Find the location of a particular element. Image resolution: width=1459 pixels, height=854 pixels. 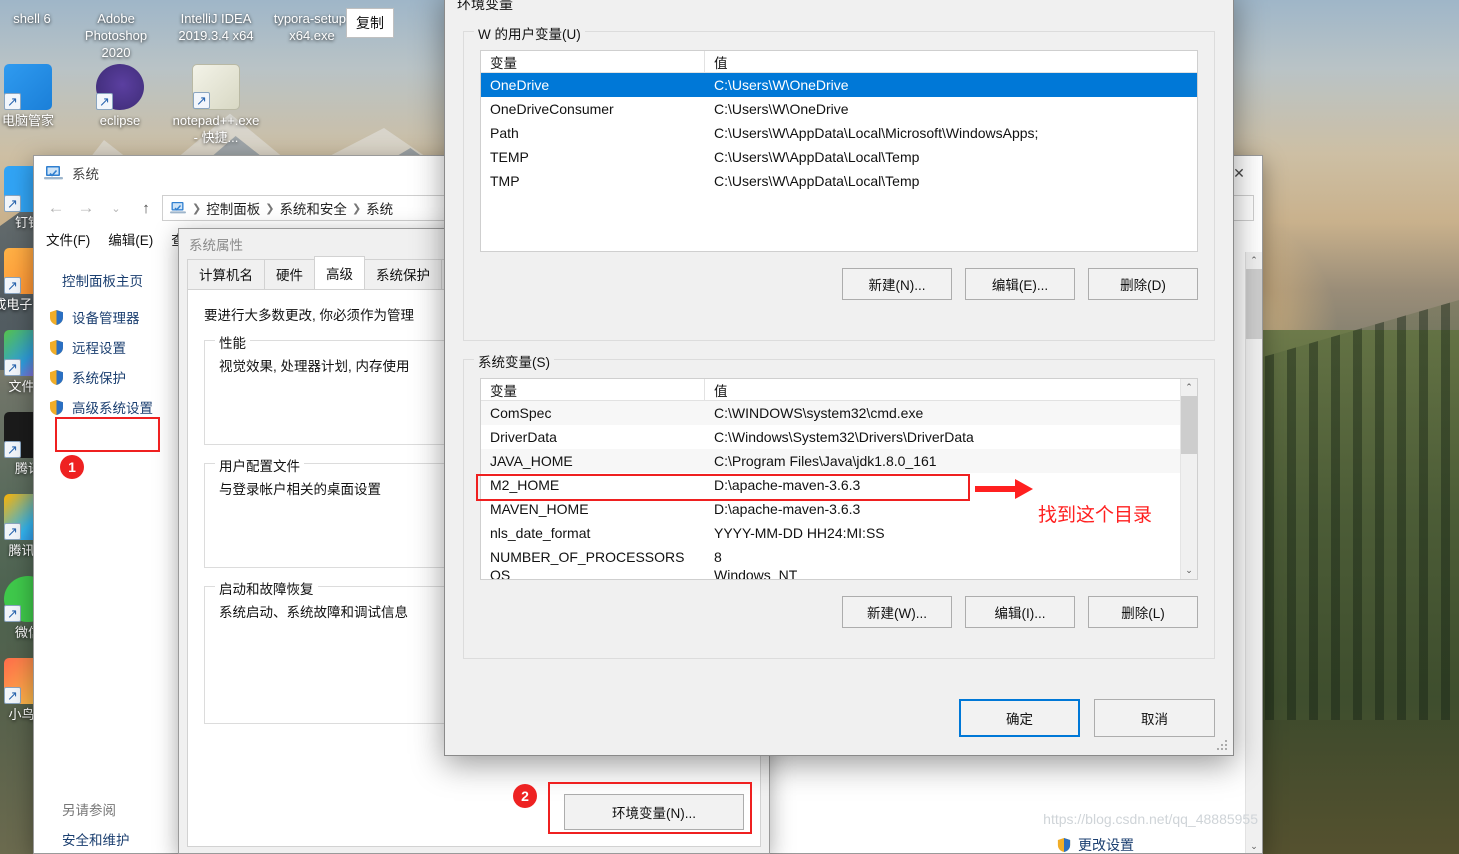

change-settings-link: 更改设置 is located at coordinates (1095, 844).